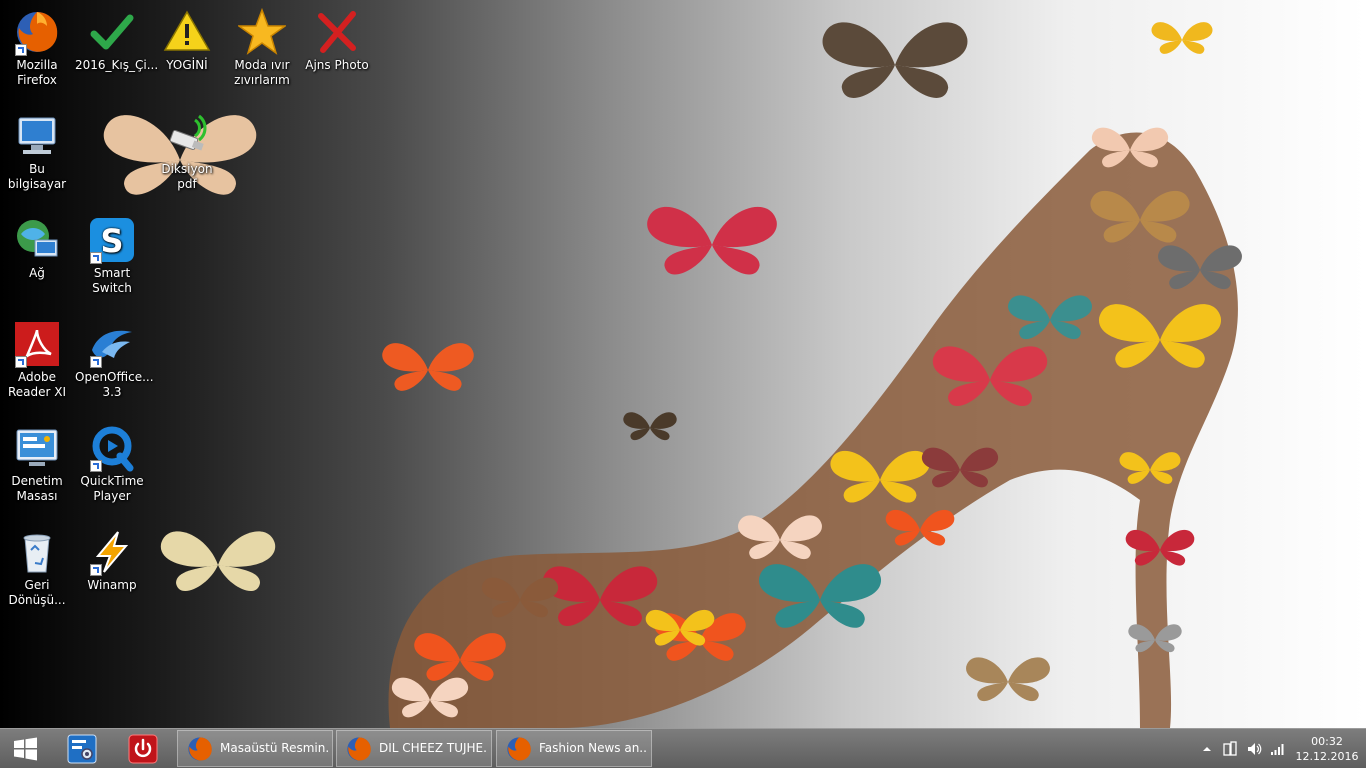 The height and width of the screenshot is (770, 1366). I want to click on svg-text: S, so click(111, 241).